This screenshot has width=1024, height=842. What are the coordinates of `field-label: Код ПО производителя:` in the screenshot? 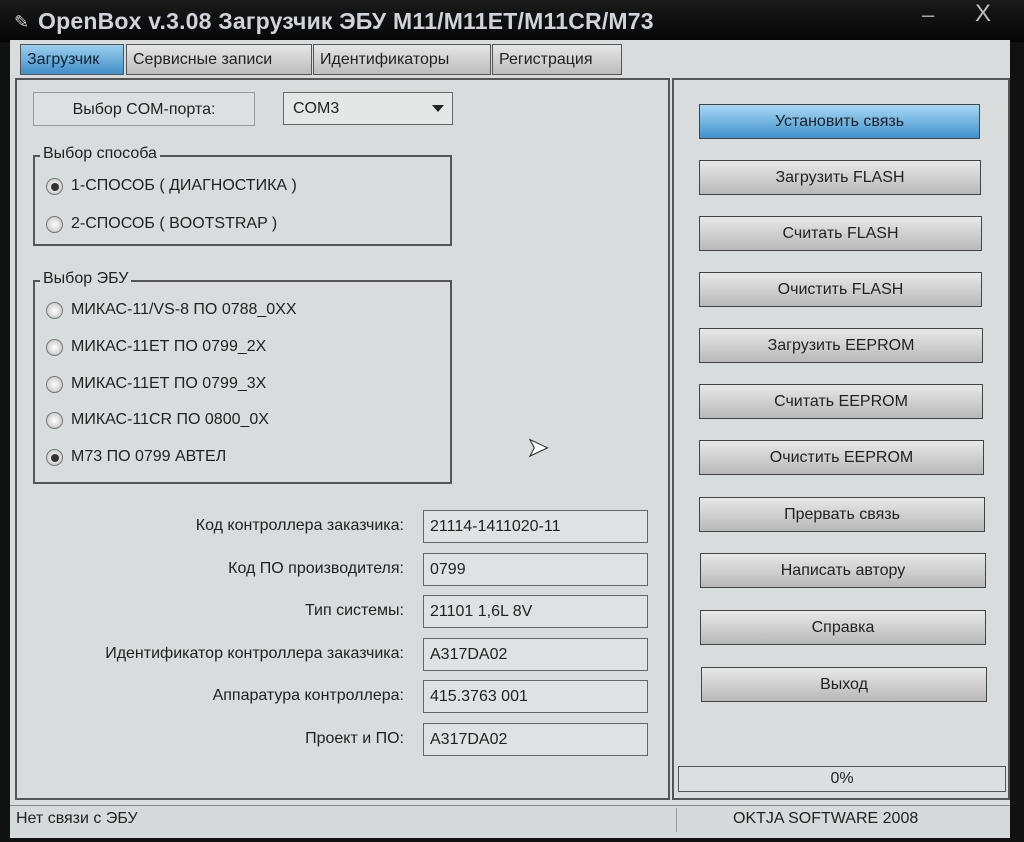 It's located at (316, 568).